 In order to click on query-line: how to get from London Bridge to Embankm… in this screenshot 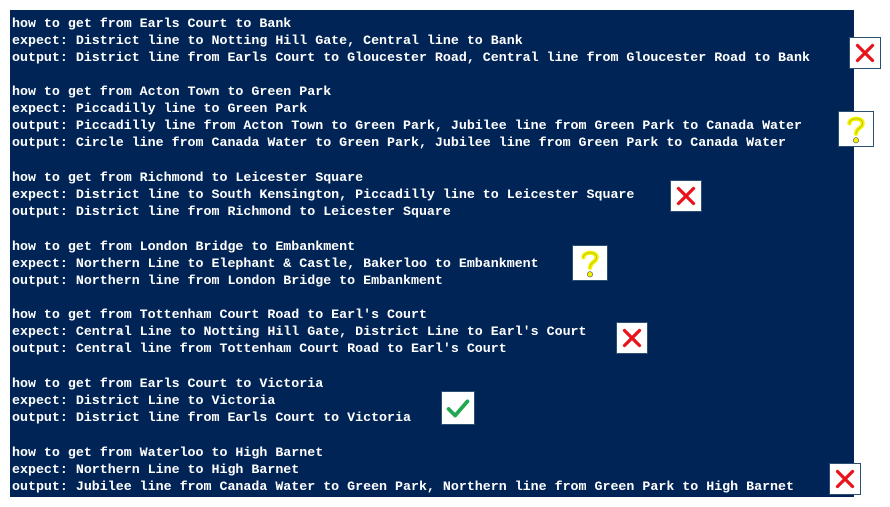, I will do `click(184, 246)`.